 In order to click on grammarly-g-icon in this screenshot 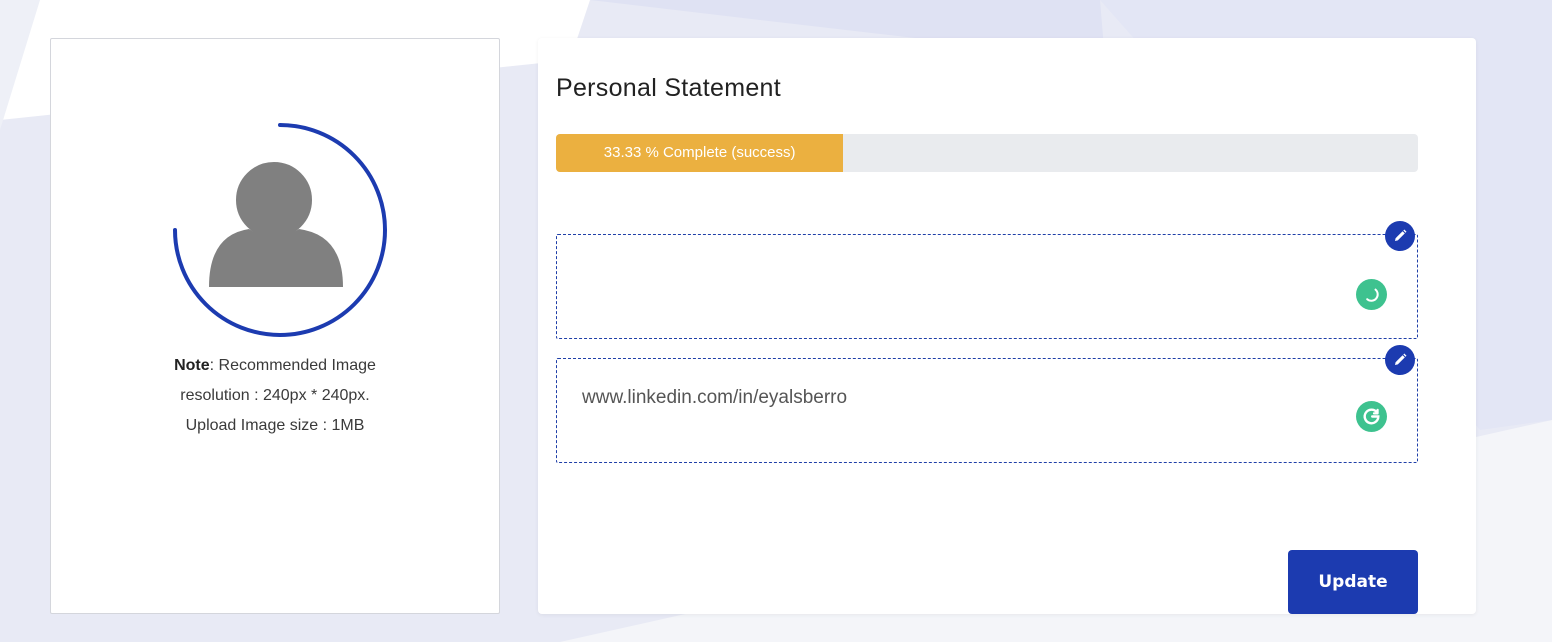, I will do `click(1371, 416)`.